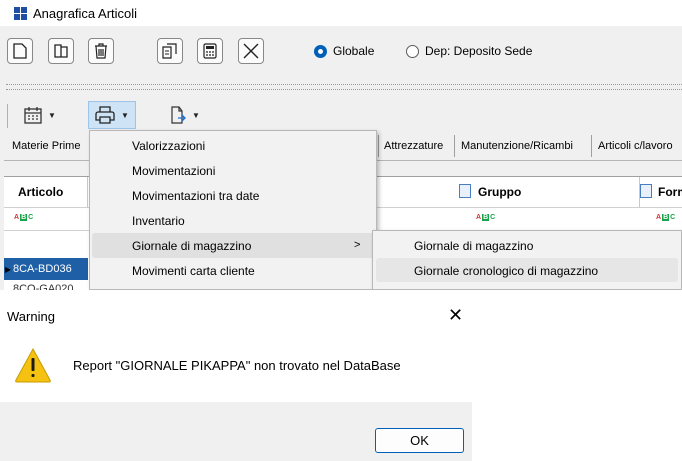 The image size is (682, 461). Describe the element at coordinates (20, 13) in the screenshot. I see `app-grid-icon` at that location.